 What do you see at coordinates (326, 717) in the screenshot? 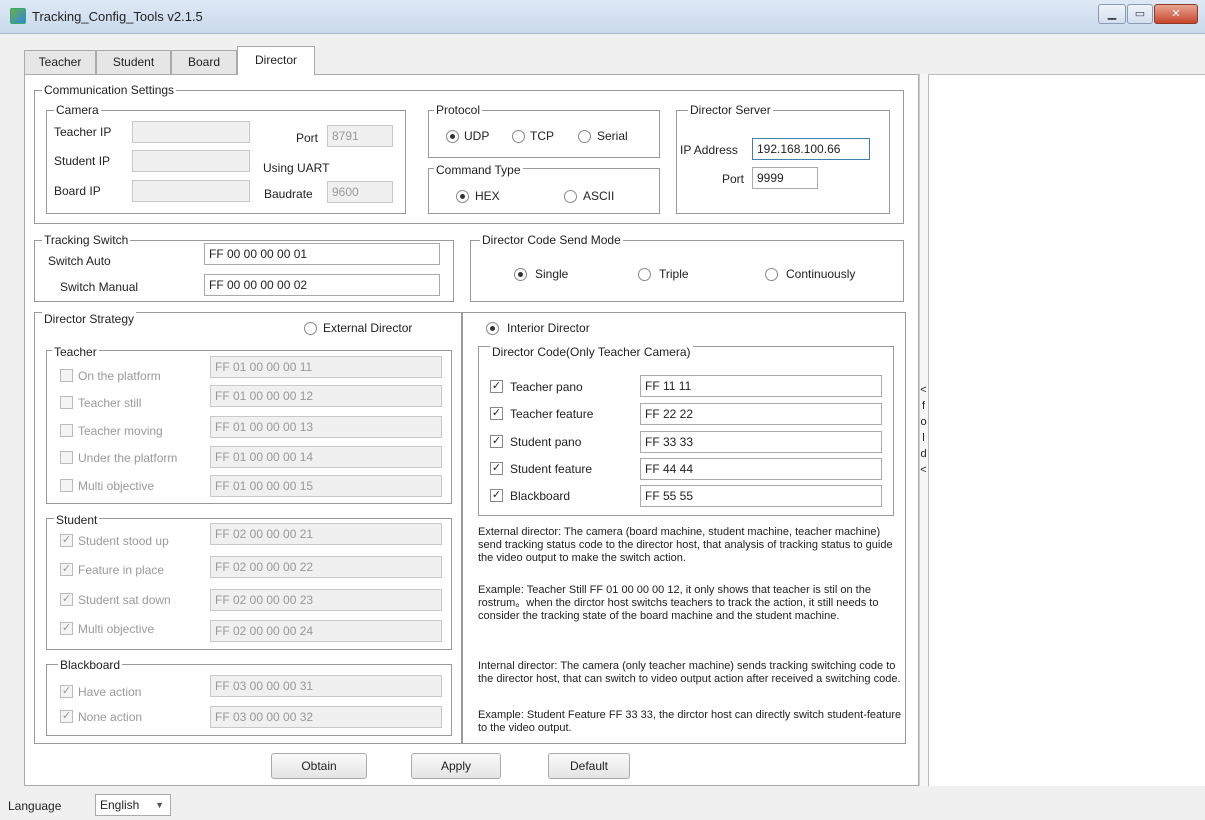
I see `none-action-code: FF 03 00 00 00 32` at bounding box center [326, 717].